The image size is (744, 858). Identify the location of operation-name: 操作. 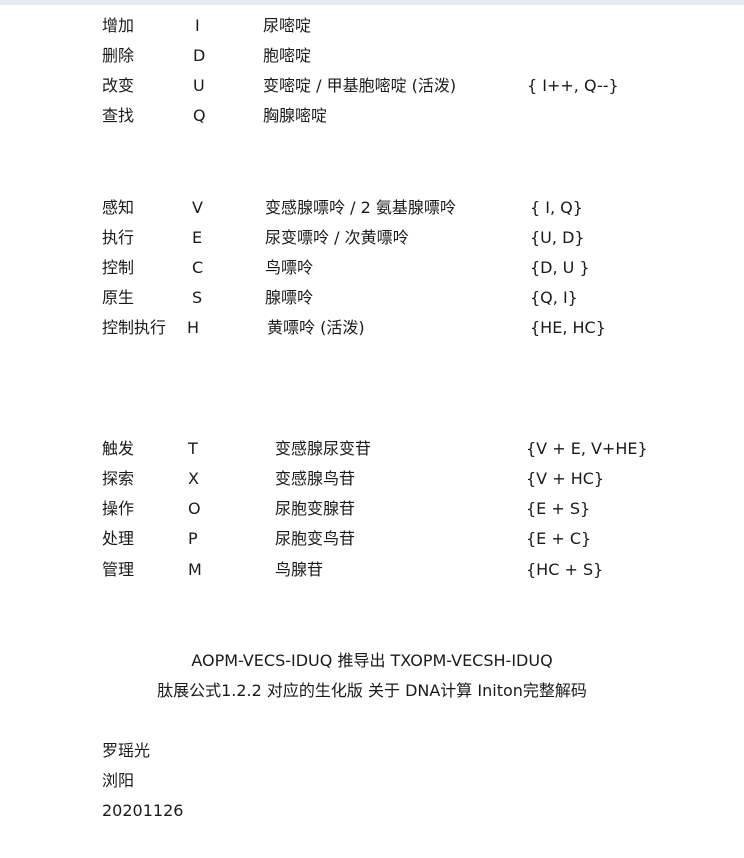
(118, 508).